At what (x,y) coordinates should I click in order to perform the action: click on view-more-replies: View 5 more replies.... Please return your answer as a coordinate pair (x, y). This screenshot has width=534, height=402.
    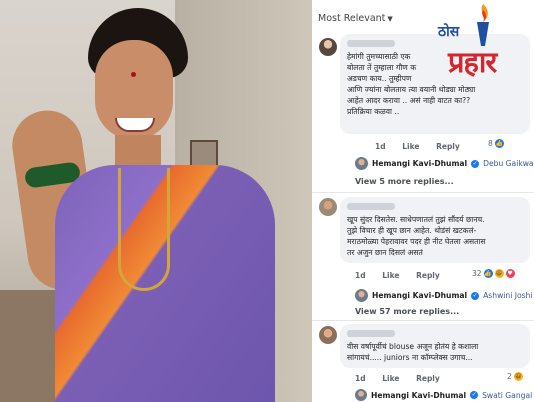
    Looking at the image, I should click on (404, 181).